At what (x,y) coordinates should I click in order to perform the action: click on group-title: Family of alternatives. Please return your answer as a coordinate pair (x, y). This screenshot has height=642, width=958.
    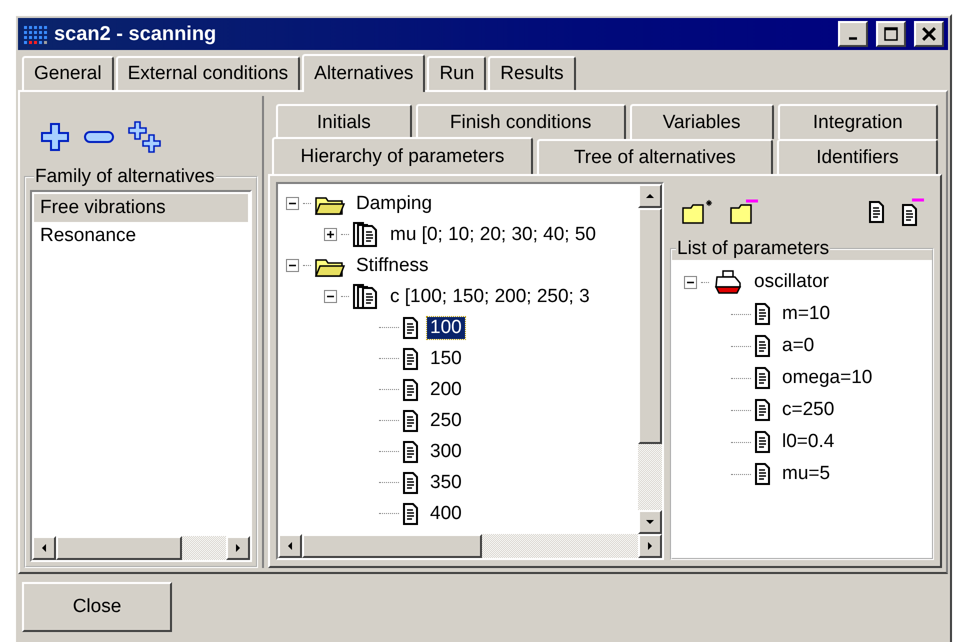
    Looking at the image, I should click on (125, 177).